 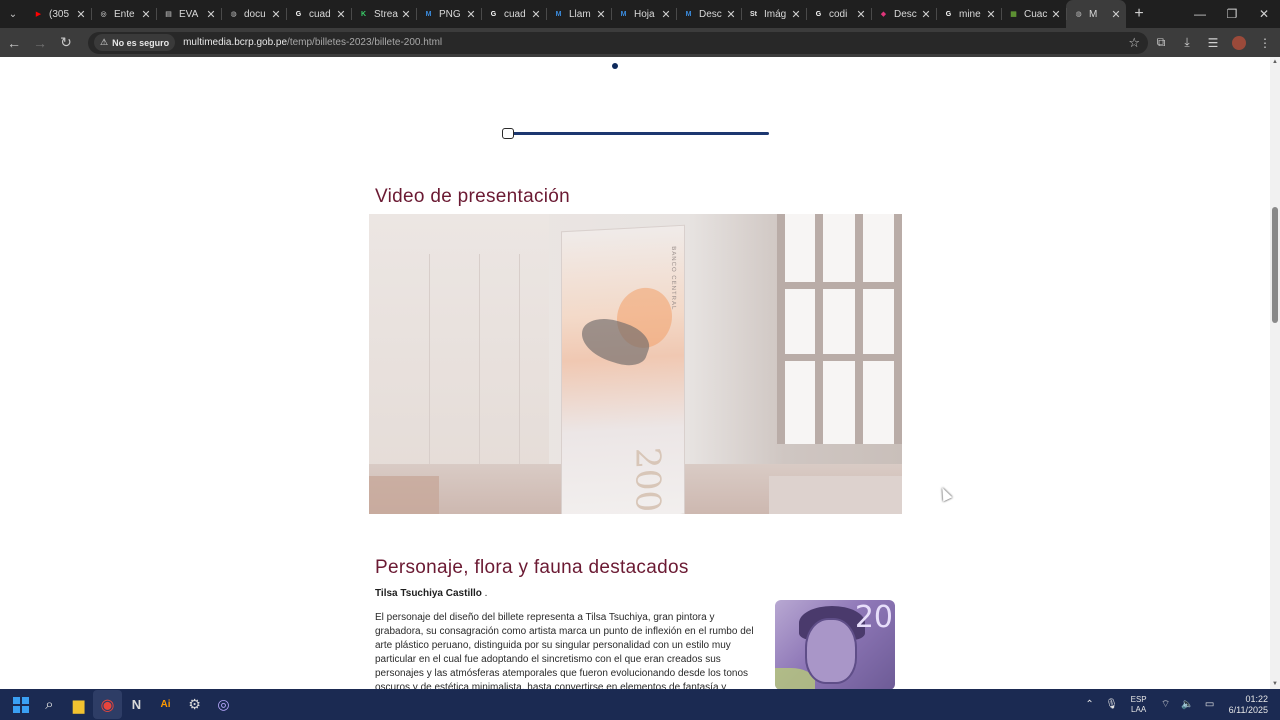 I want to click on tab-title: docu, so click(x=255, y=14).